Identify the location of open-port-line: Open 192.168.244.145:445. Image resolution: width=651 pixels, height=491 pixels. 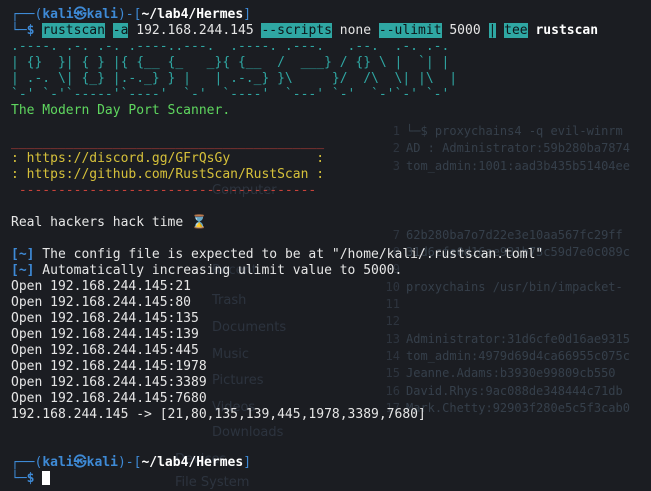
(105, 350).